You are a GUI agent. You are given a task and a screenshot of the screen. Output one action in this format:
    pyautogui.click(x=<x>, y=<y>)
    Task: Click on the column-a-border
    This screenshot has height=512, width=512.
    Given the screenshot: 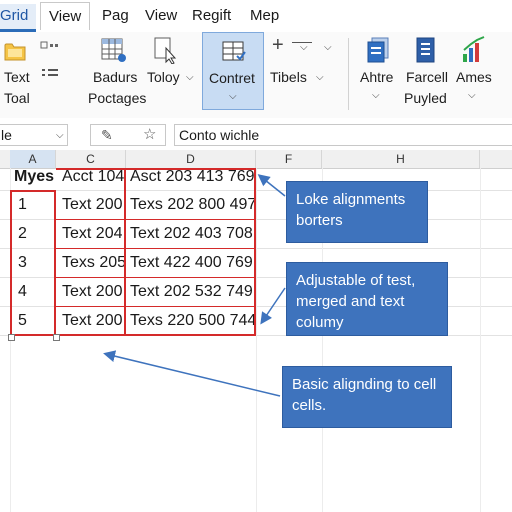 What is the action you would take?
    pyautogui.click(x=33, y=263)
    